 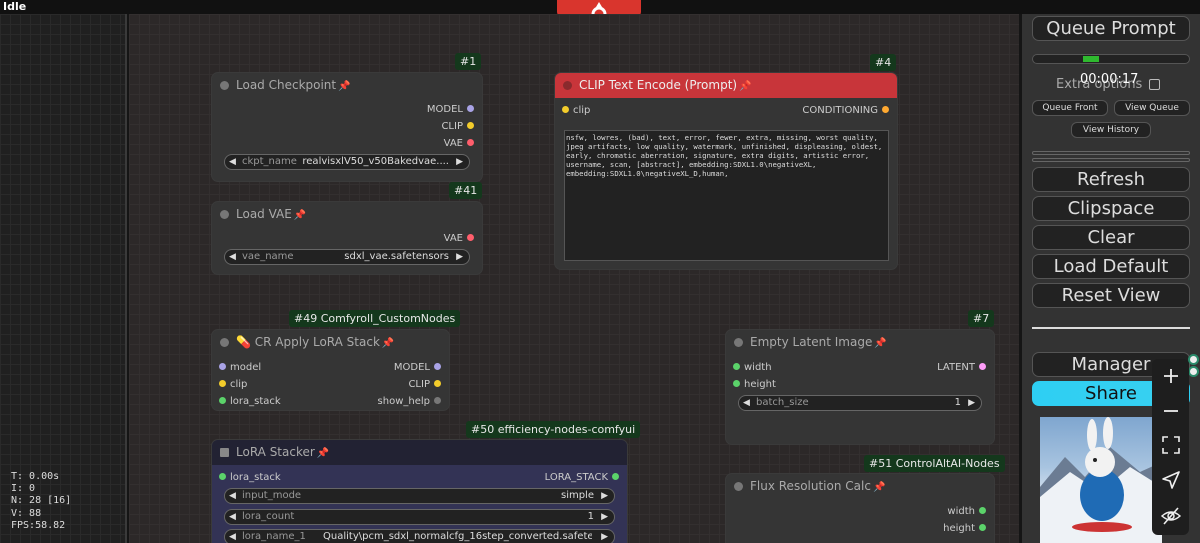 I want to click on stat-i: I: 0, so click(x=23, y=489).